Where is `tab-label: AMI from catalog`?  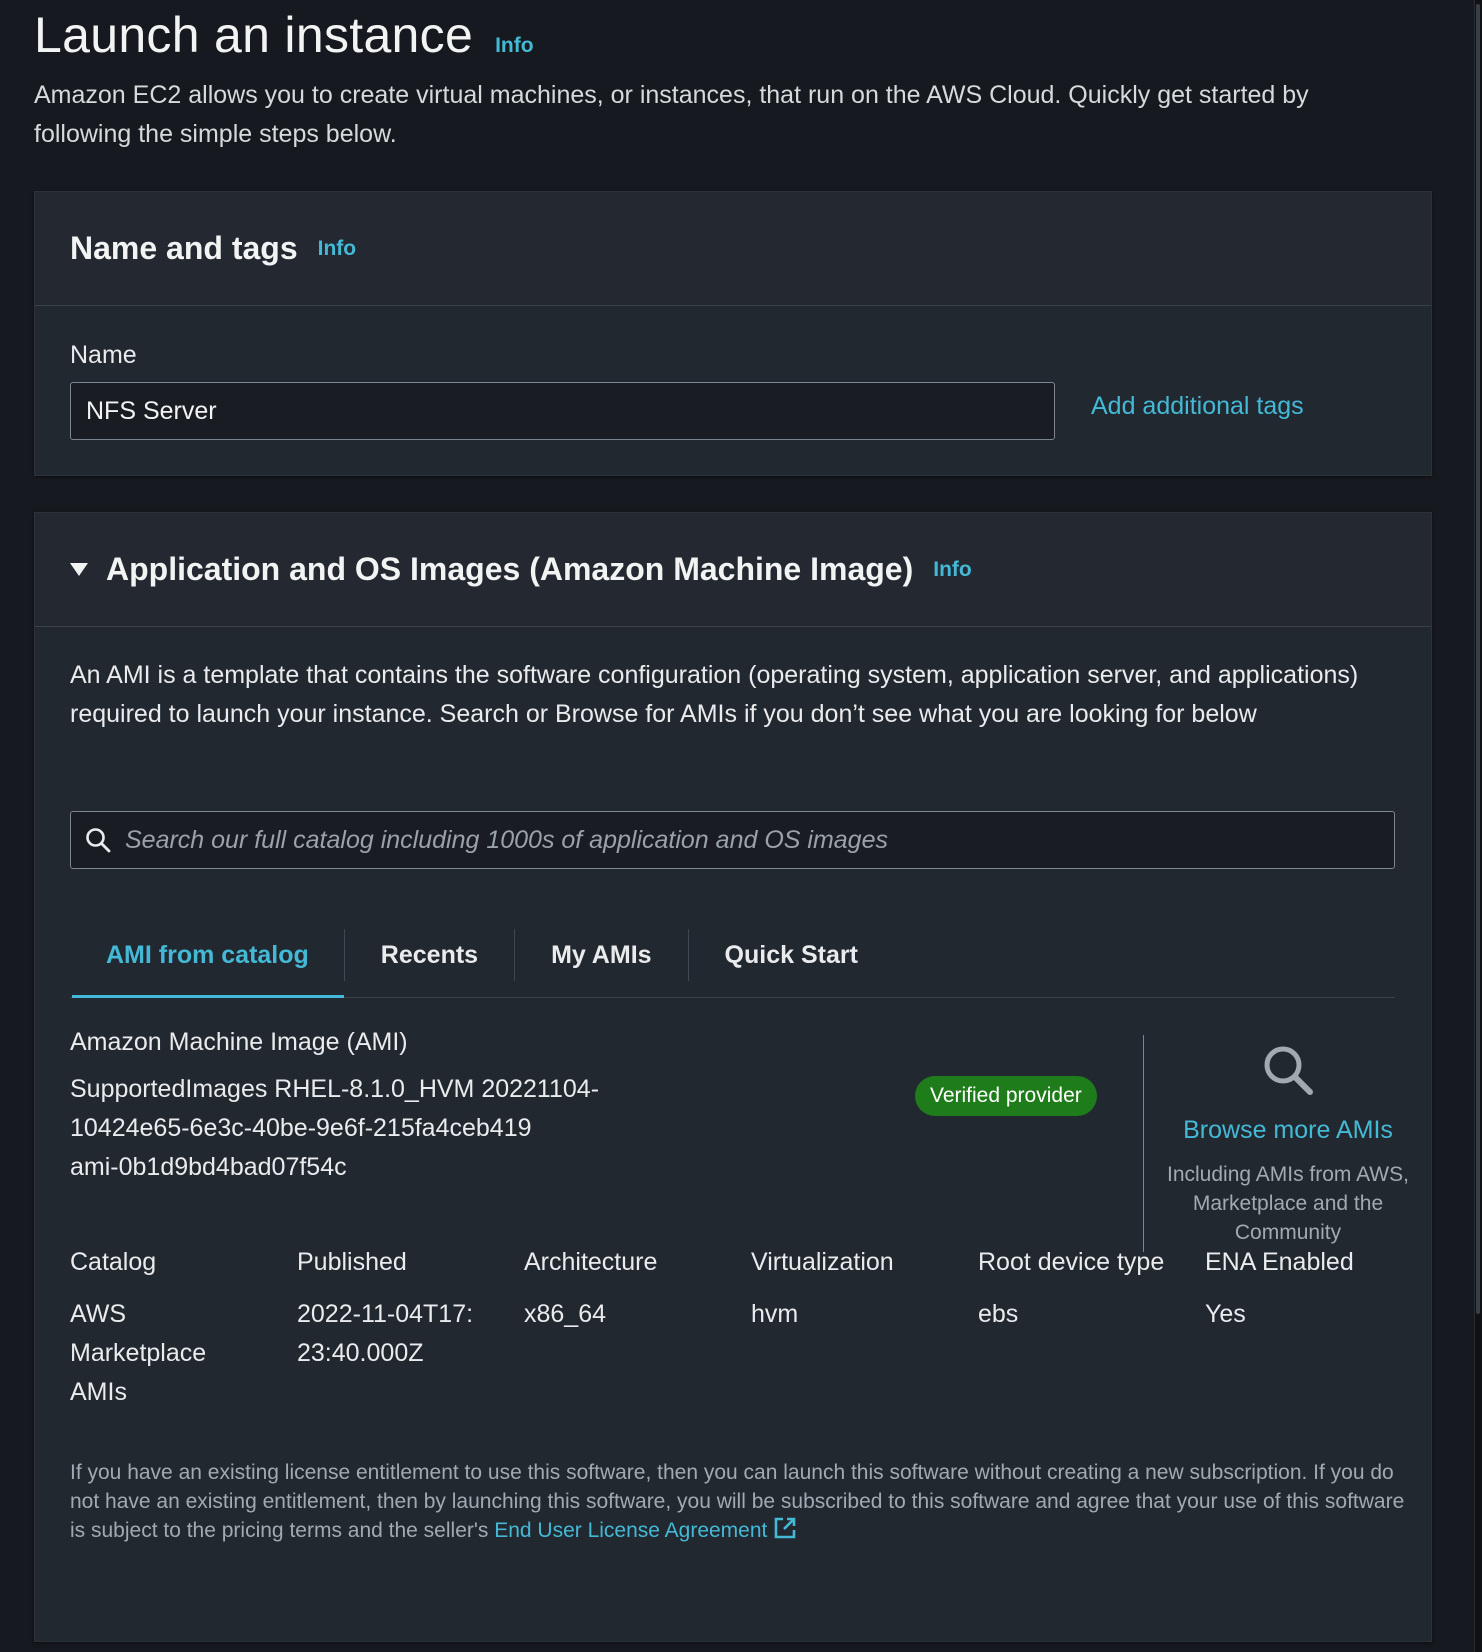
tab-label: AMI from catalog is located at coordinates (207, 954).